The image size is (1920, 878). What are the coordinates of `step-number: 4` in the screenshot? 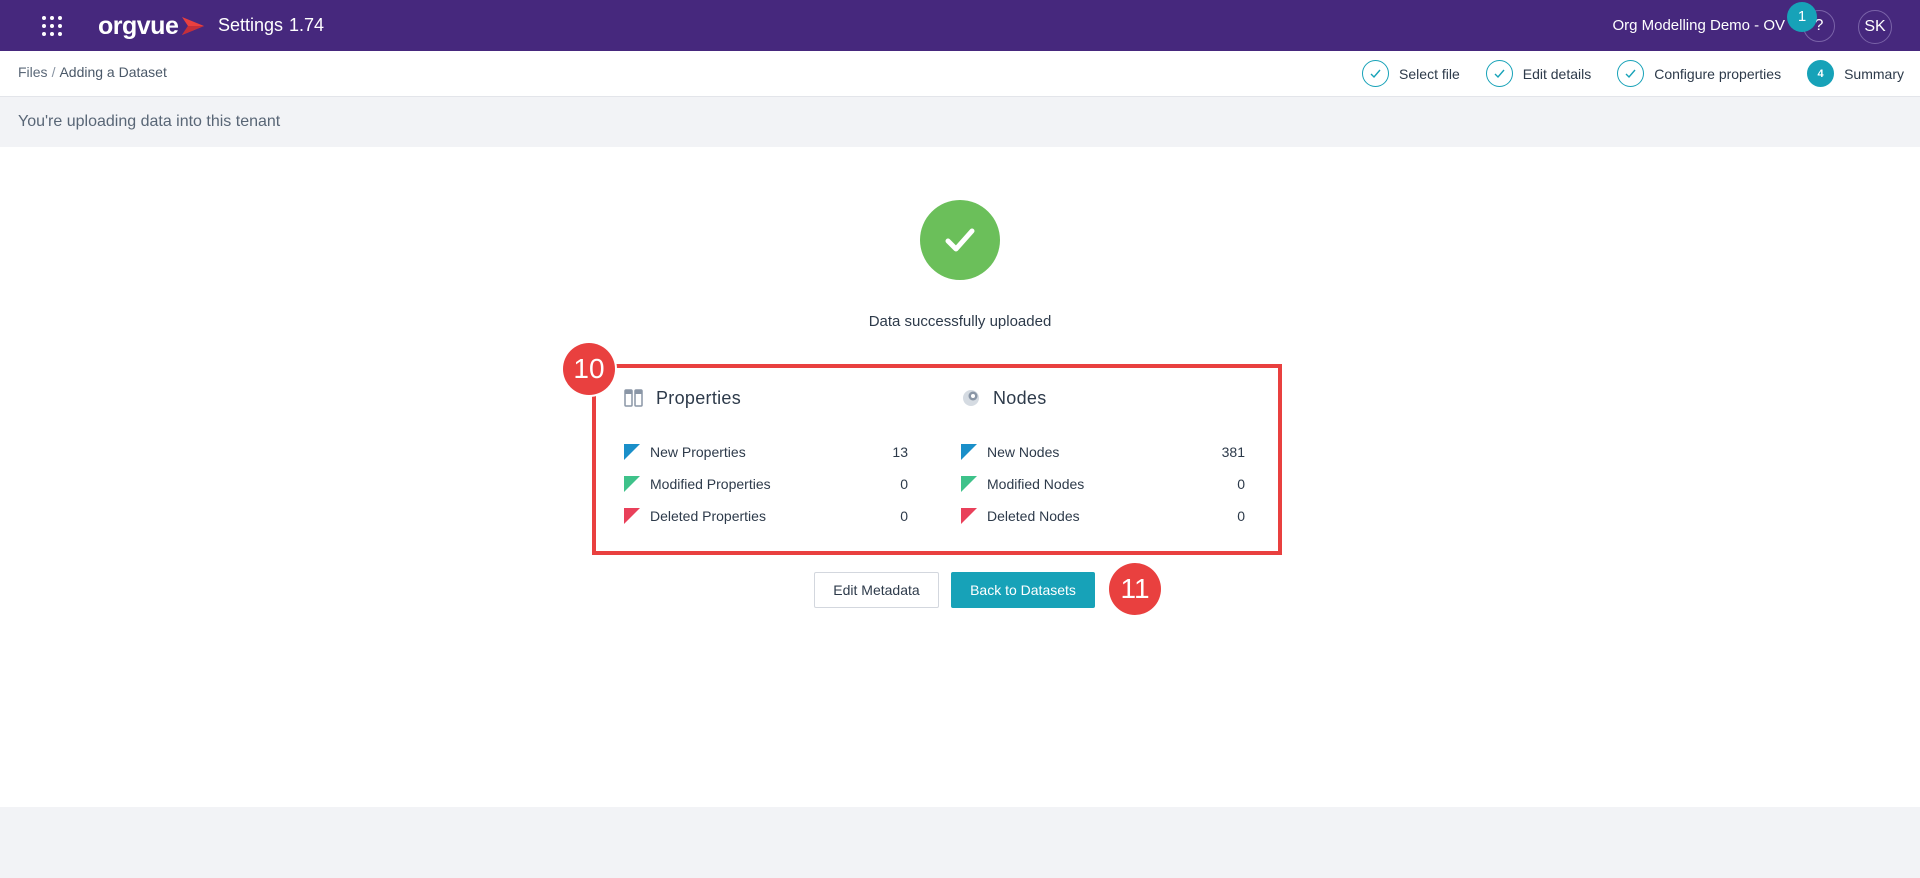 It's located at (1821, 73).